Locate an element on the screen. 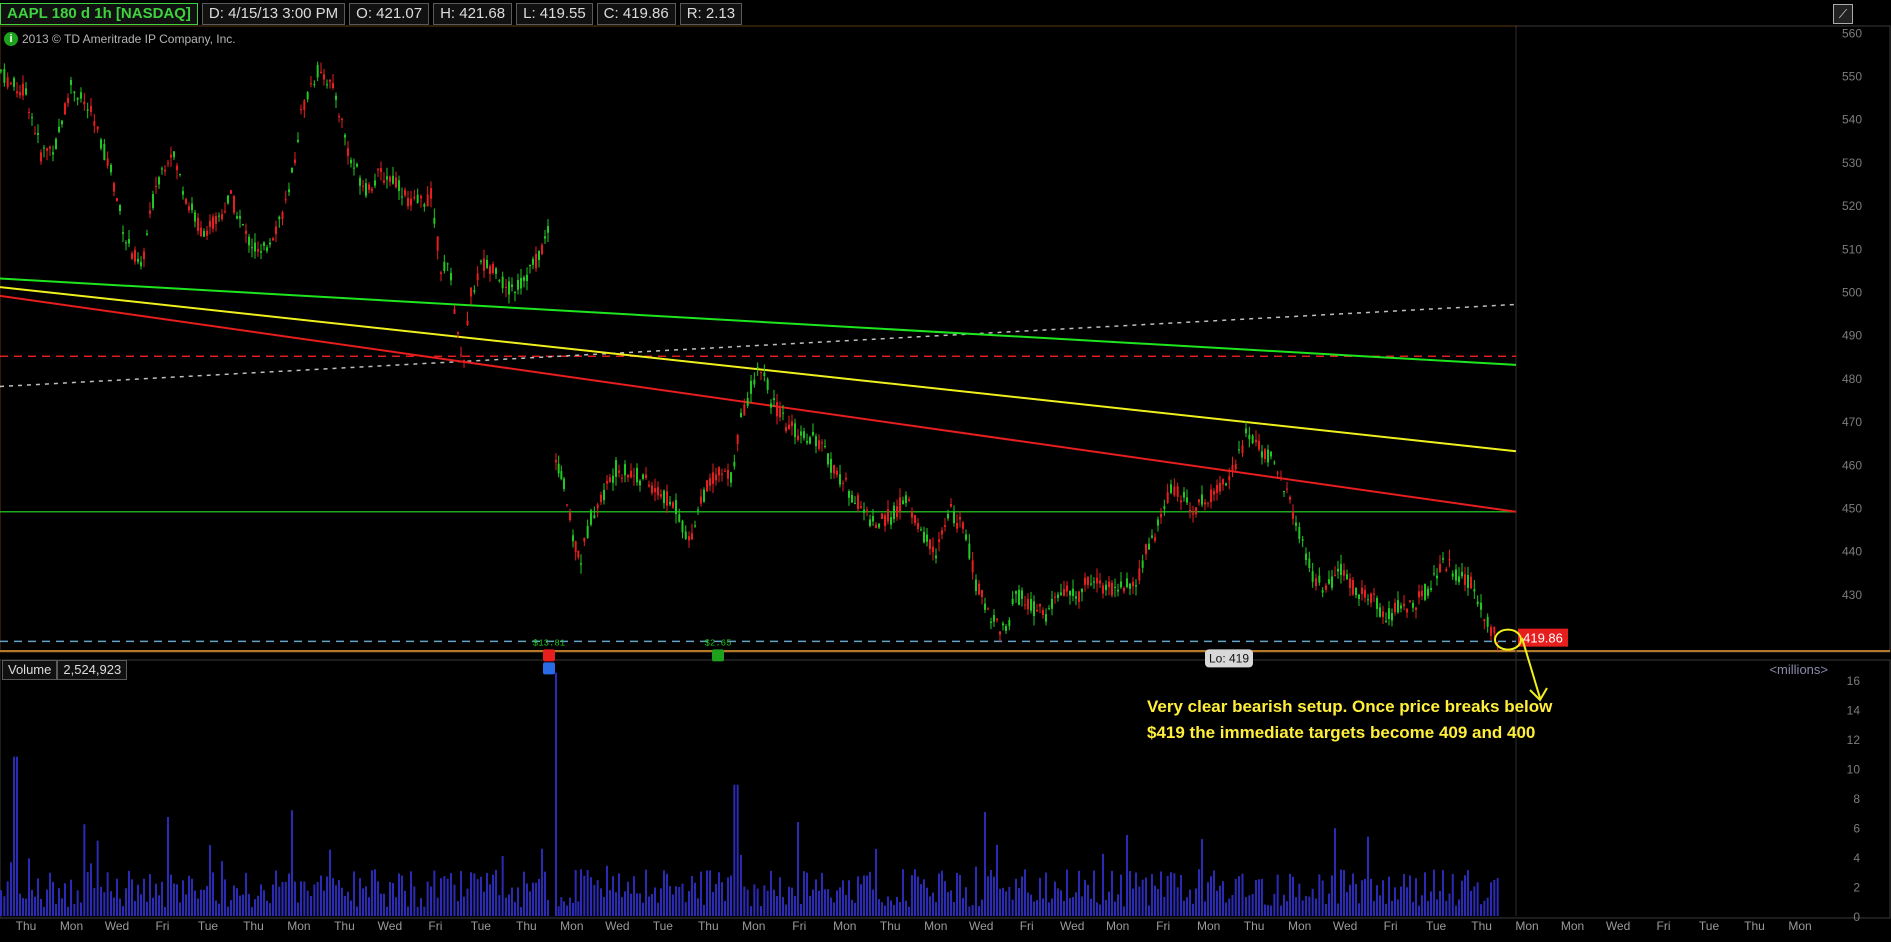  bar-date: D: 4/15/13 3:00 PM is located at coordinates (273, 14).